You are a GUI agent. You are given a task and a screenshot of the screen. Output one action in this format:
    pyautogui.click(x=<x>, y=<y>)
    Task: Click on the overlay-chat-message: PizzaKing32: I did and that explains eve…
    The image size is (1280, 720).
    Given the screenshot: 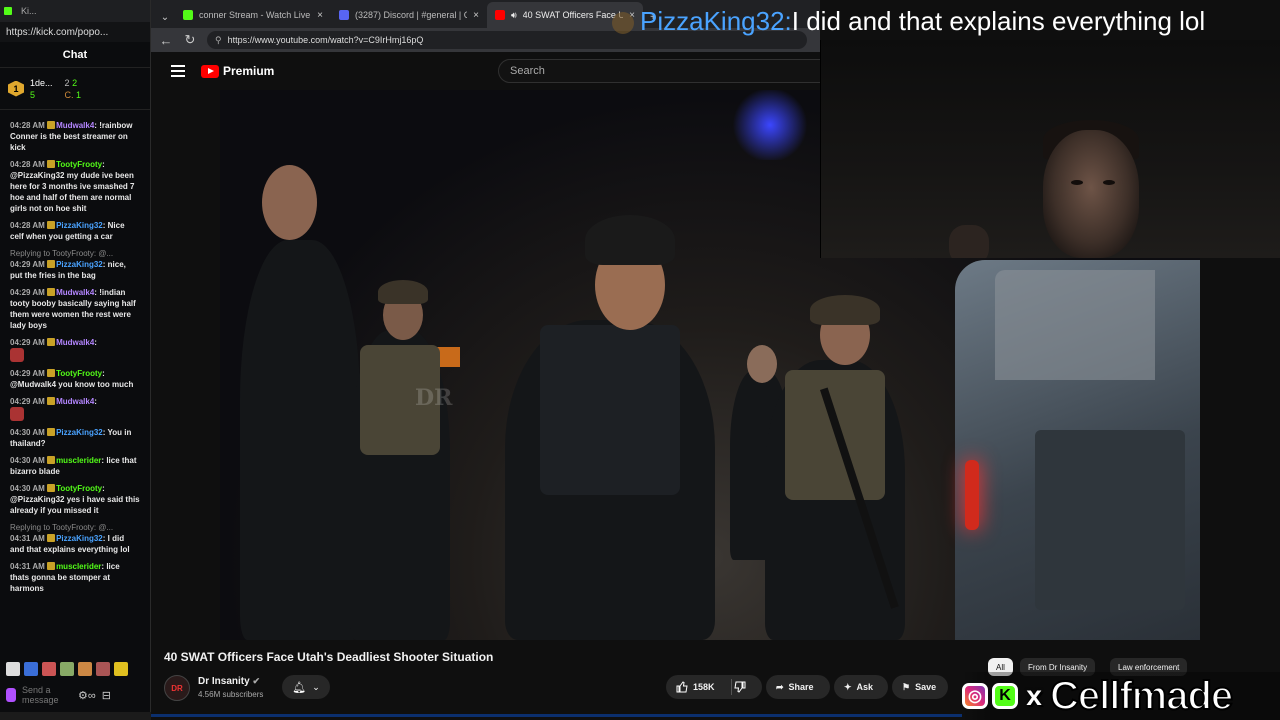 What is the action you would take?
    pyautogui.click(x=922, y=21)
    